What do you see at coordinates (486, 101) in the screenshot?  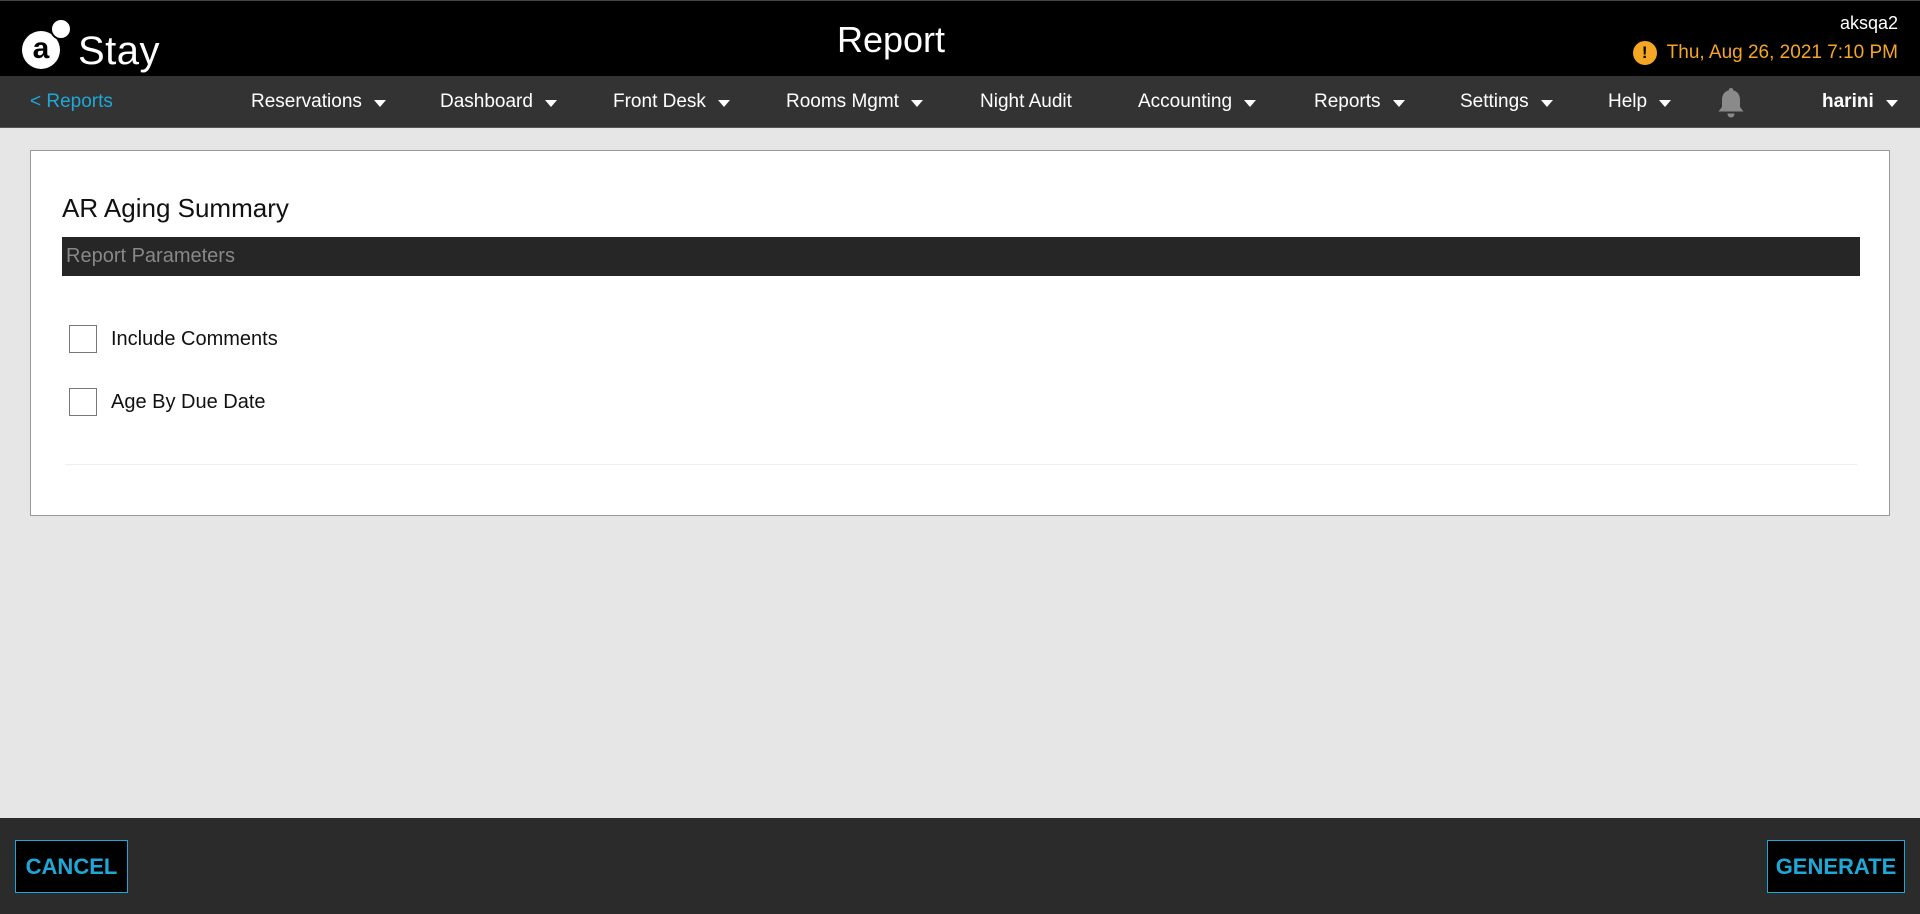 I see `nav-label: Dashboard` at bounding box center [486, 101].